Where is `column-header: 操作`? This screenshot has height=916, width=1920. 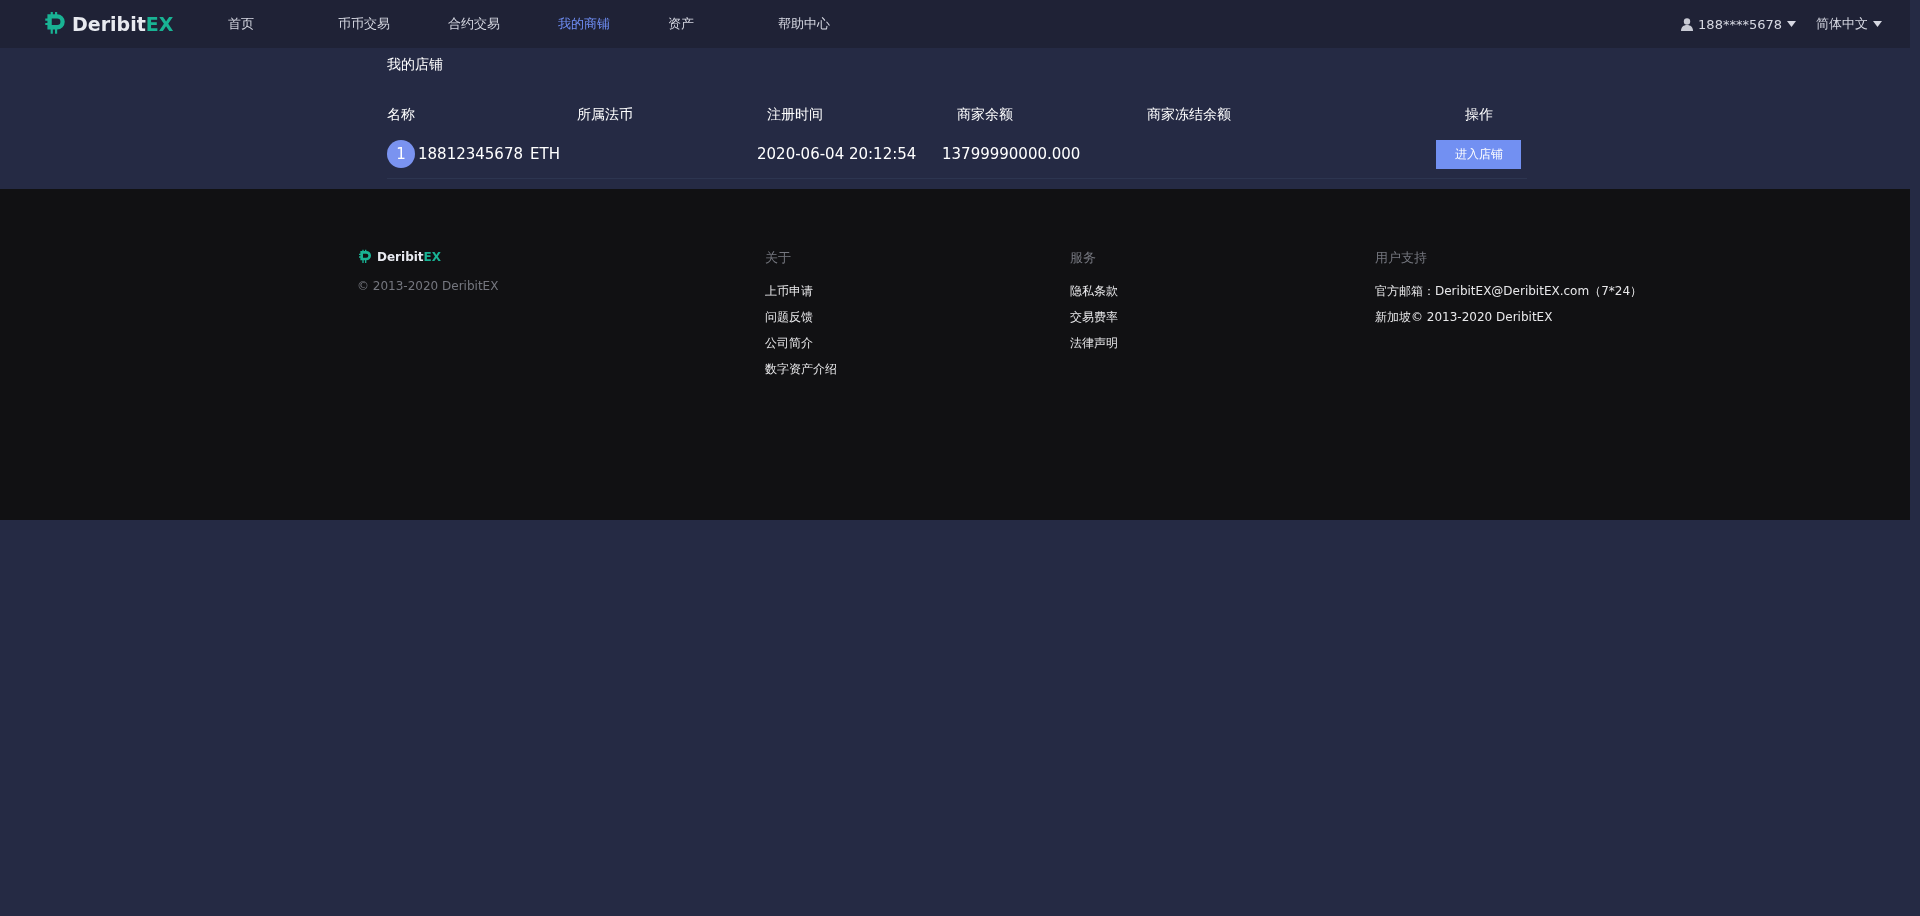
column-header: 操作 is located at coordinates (1479, 115).